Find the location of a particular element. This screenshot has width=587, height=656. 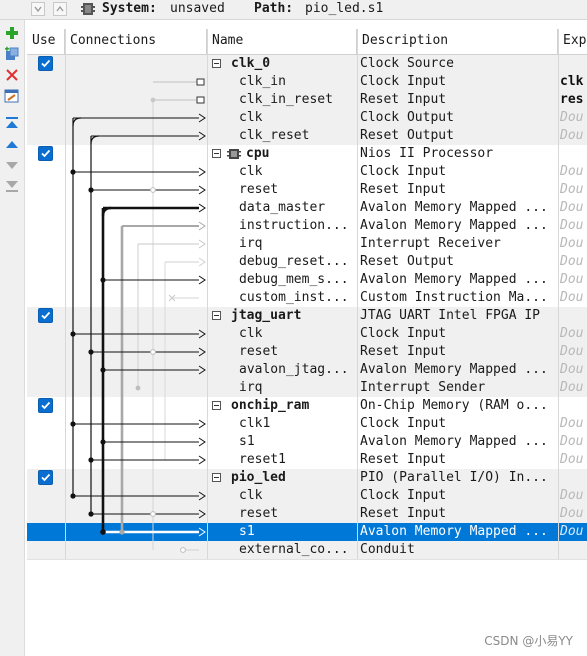

column-separator is located at coordinates (357, 294).